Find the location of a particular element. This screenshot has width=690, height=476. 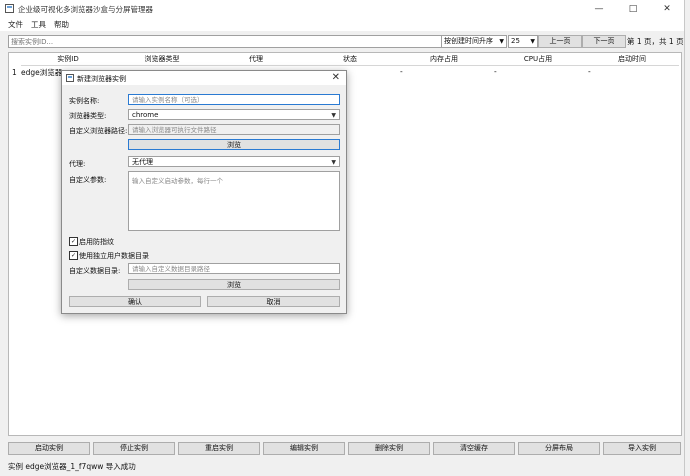

search-input is located at coordinates (226, 41).